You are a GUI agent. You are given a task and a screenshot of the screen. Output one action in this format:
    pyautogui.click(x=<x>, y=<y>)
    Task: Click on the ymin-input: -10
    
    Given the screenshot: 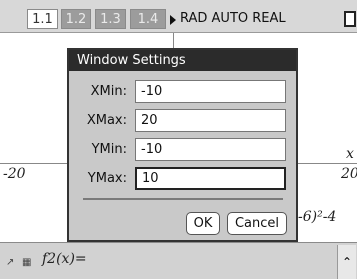 What is the action you would take?
    pyautogui.click(x=210, y=149)
    